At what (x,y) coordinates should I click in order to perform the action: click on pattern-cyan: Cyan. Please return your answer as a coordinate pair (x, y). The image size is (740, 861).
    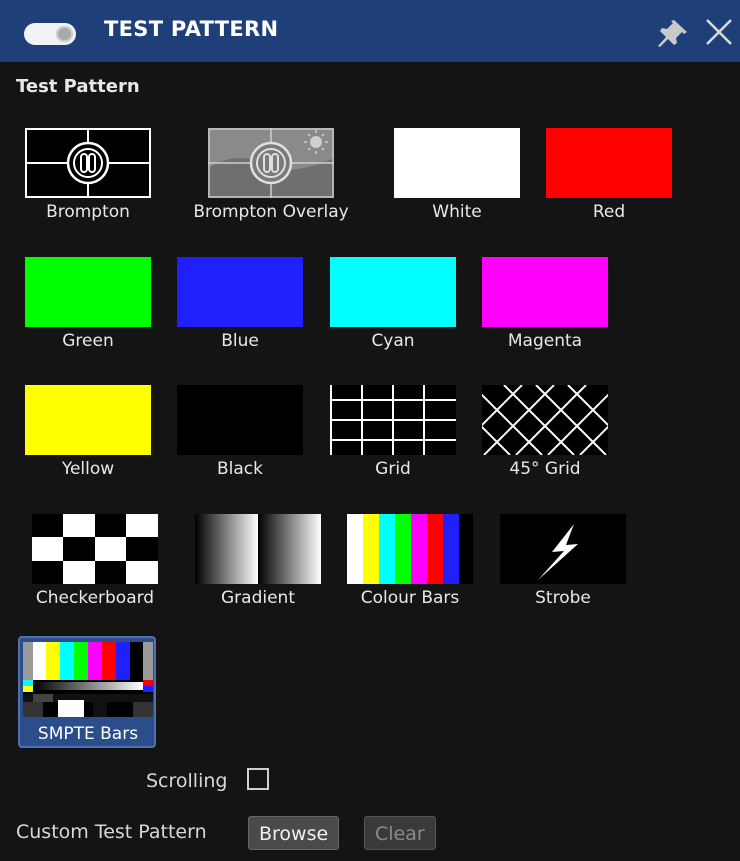
    Looking at the image, I should click on (393, 308).